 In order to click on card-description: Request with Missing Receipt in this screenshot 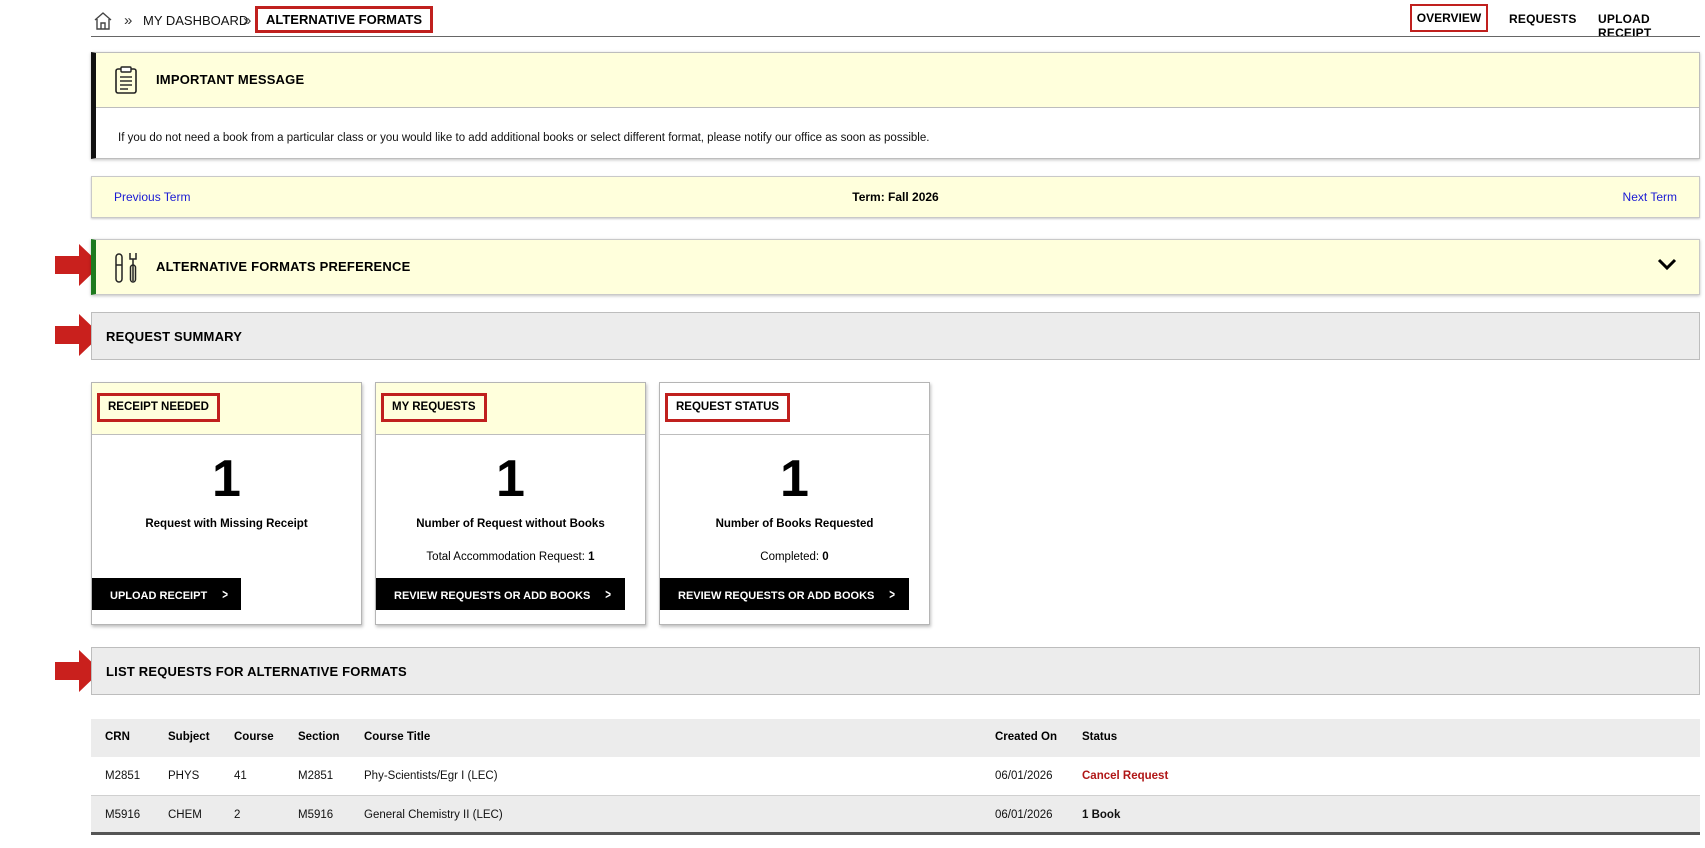, I will do `click(226, 524)`.